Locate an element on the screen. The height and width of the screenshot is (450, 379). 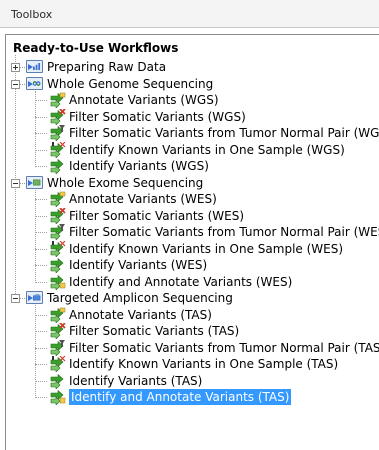
workflow-item-label: Identify and Annotate Variants (TAS) is located at coordinates (180, 397).